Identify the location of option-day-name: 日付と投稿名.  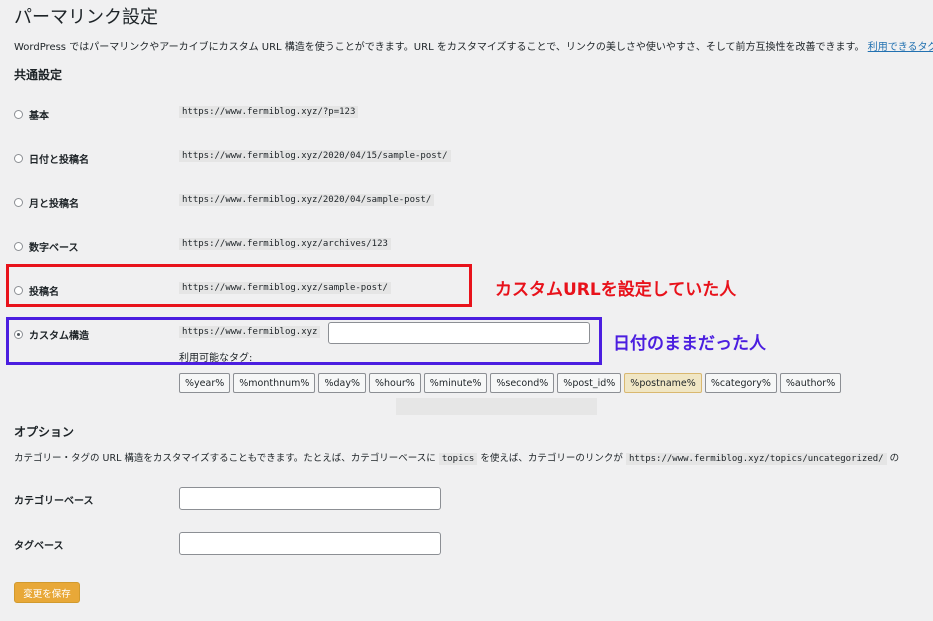
(51, 158).